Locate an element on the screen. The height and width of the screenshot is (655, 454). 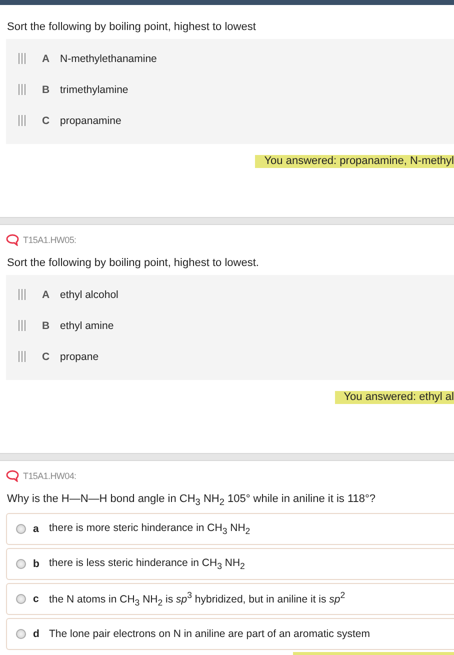
option-letter: c is located at coordinates (36, 599).